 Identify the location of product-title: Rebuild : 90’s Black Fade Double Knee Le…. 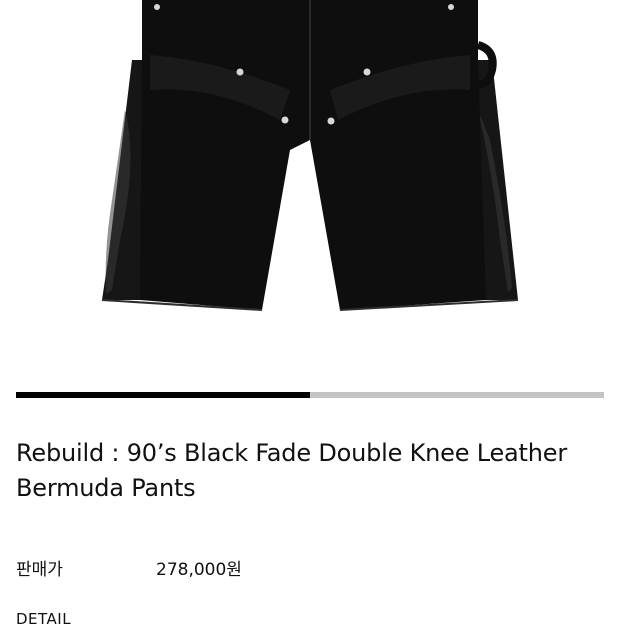
(291, 470).